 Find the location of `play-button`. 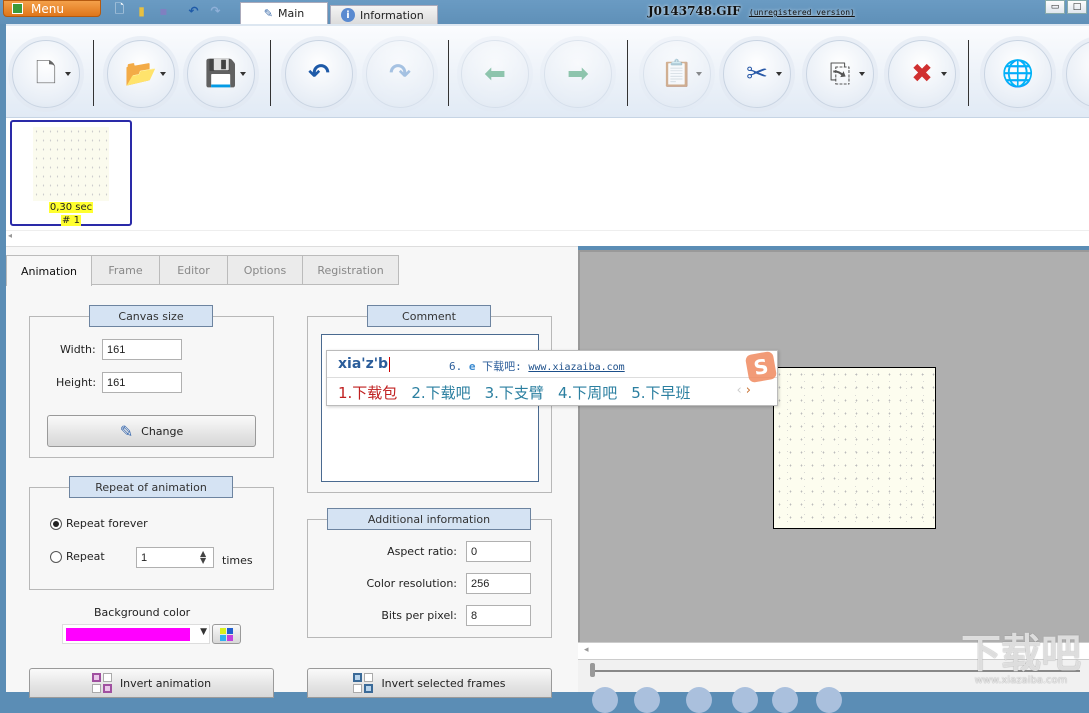

play-button is located at coordinates (699, 700).